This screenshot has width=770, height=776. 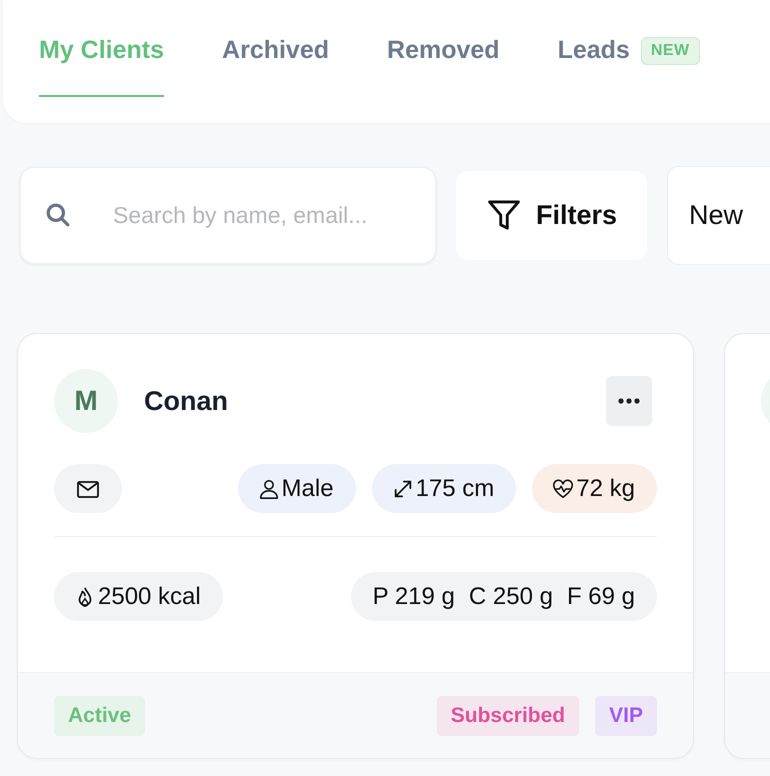 I want to click on funnel-icon, so click(x=504, y=215).